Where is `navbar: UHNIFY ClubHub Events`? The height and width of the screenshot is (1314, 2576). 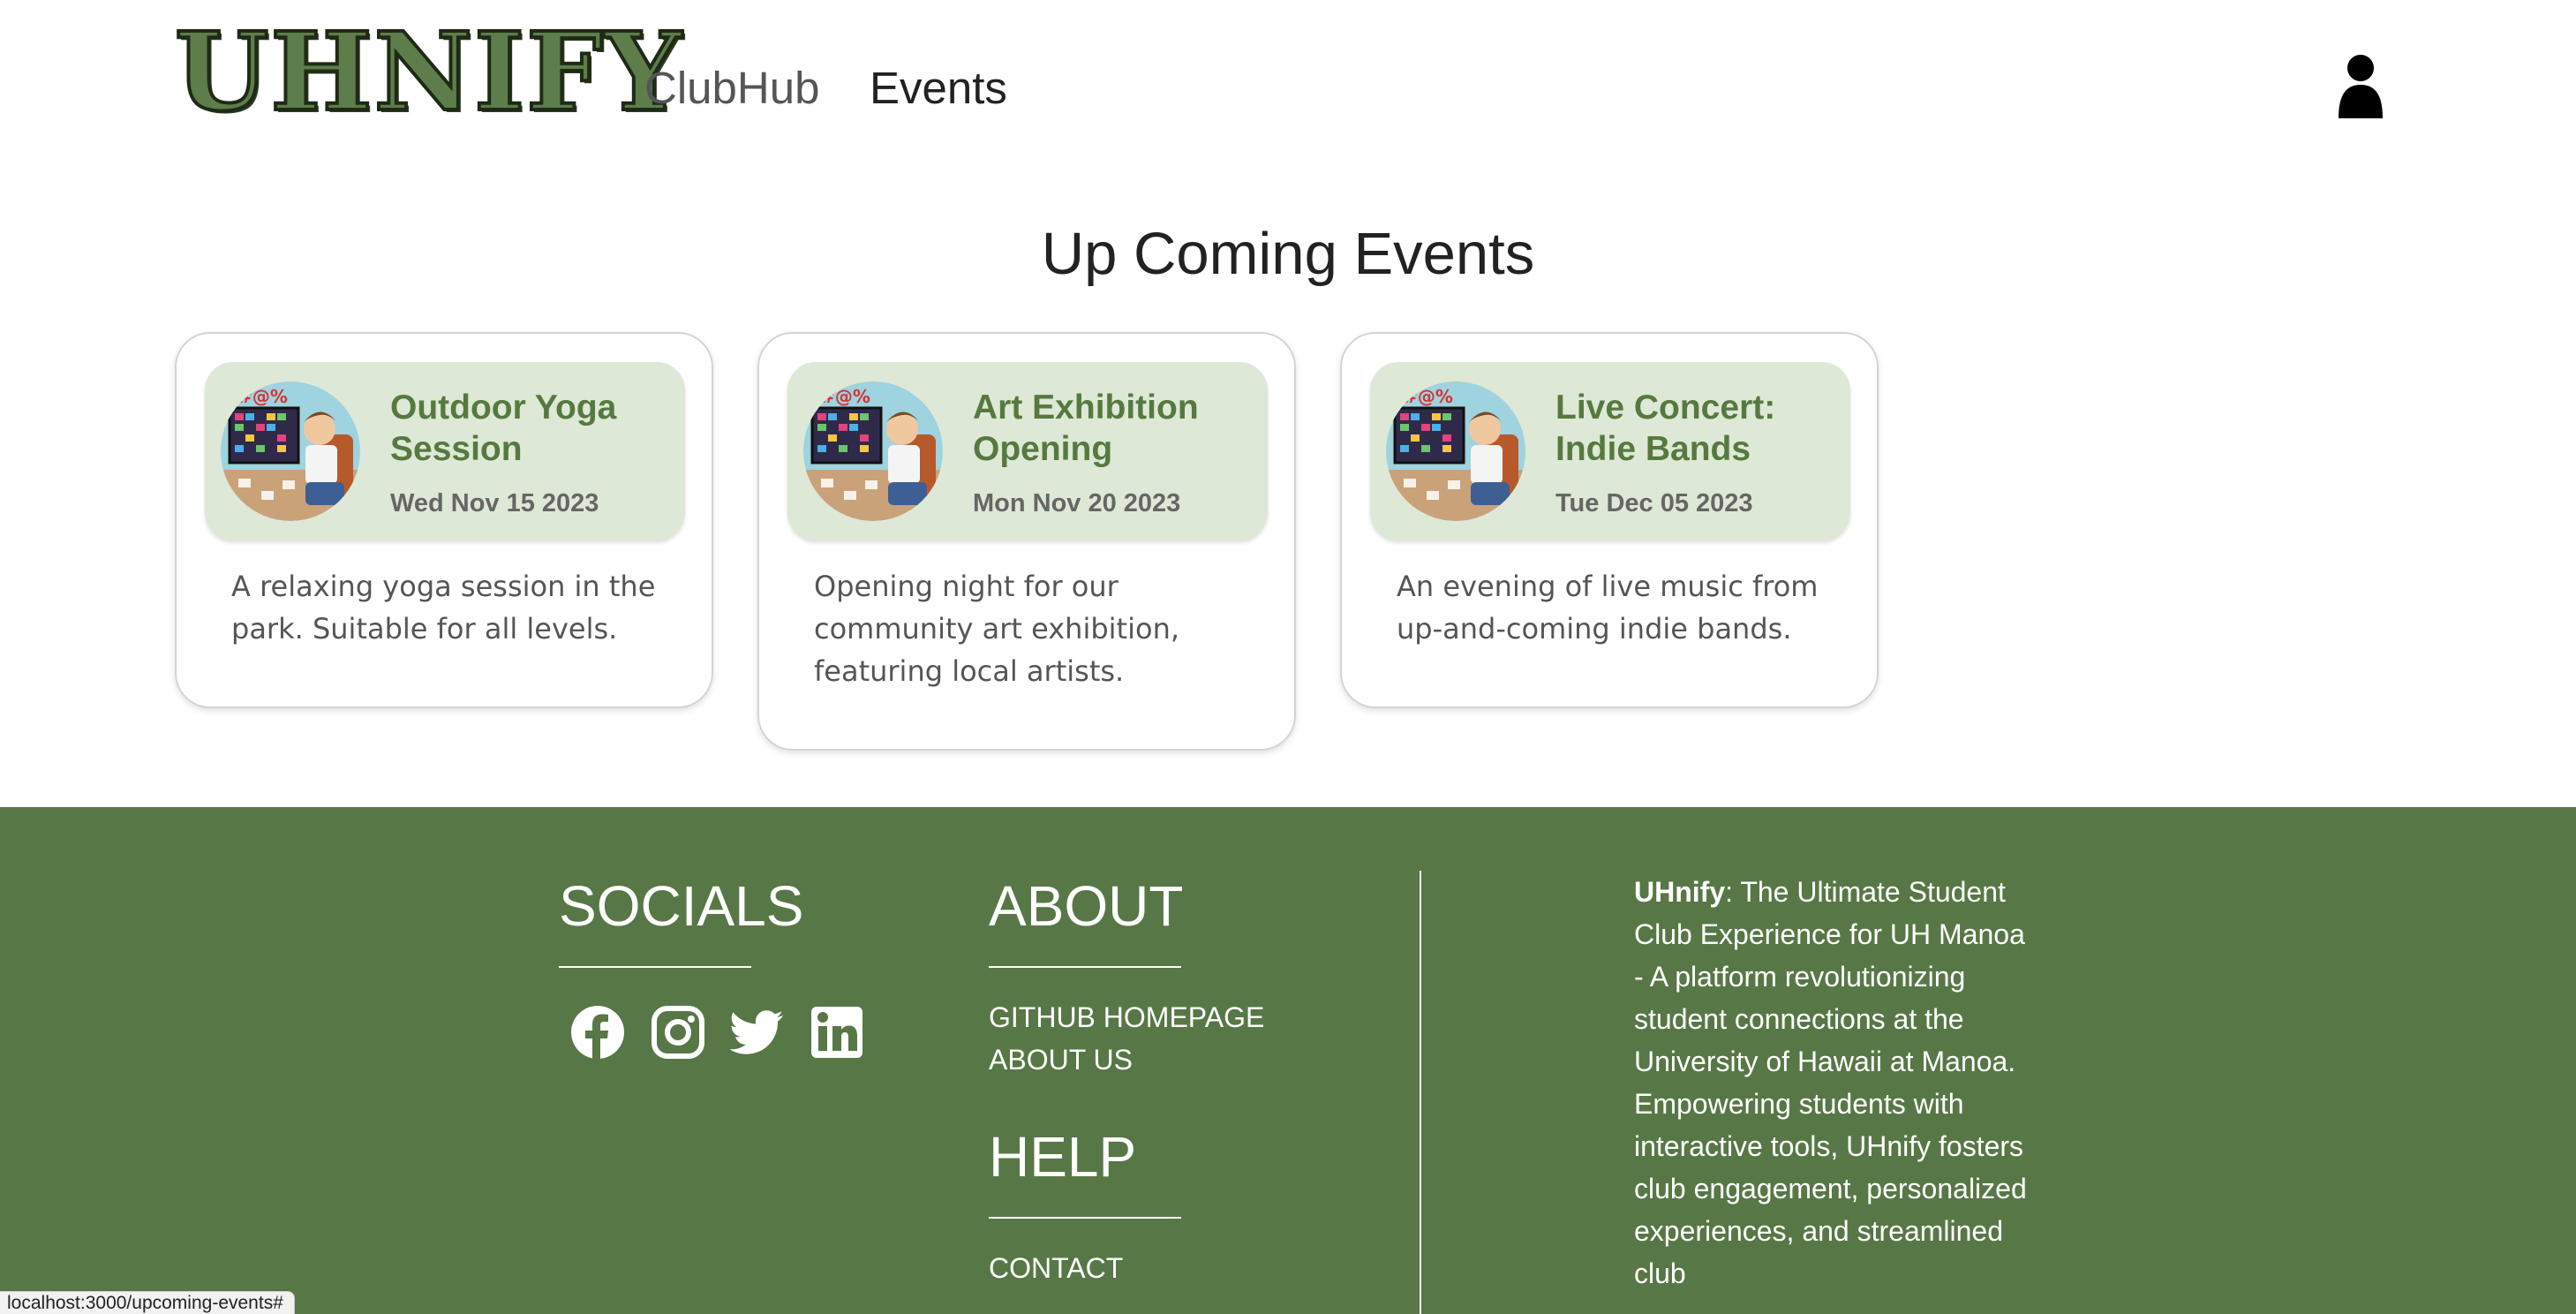
navbar: UHNIFY ClubHub Events is located at coordinates (1288, 88).